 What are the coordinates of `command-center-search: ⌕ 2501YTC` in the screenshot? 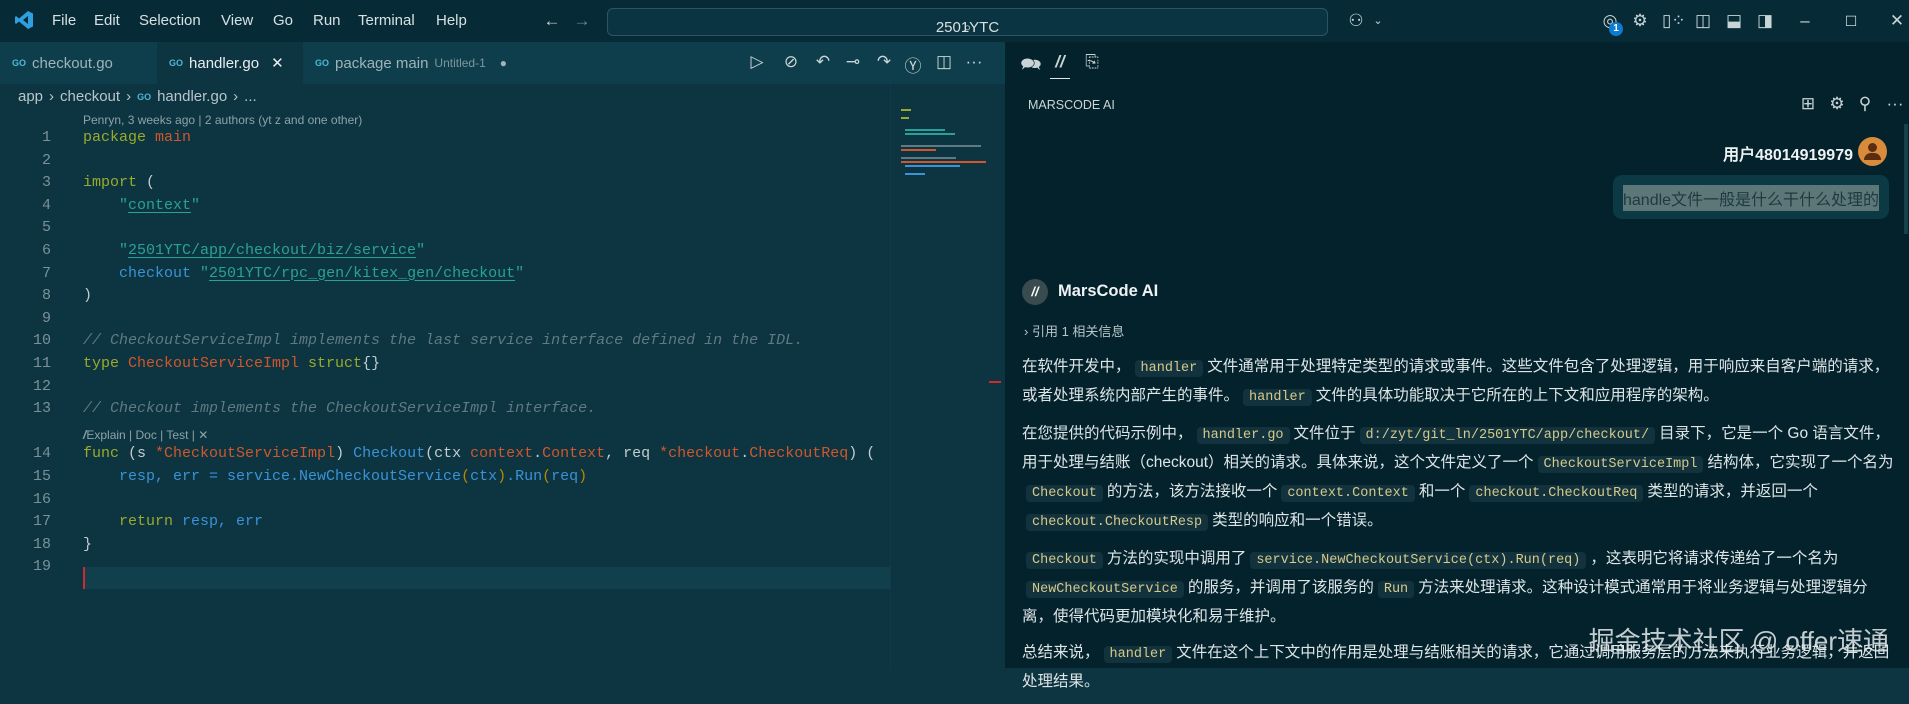 It's located at (967, 22).